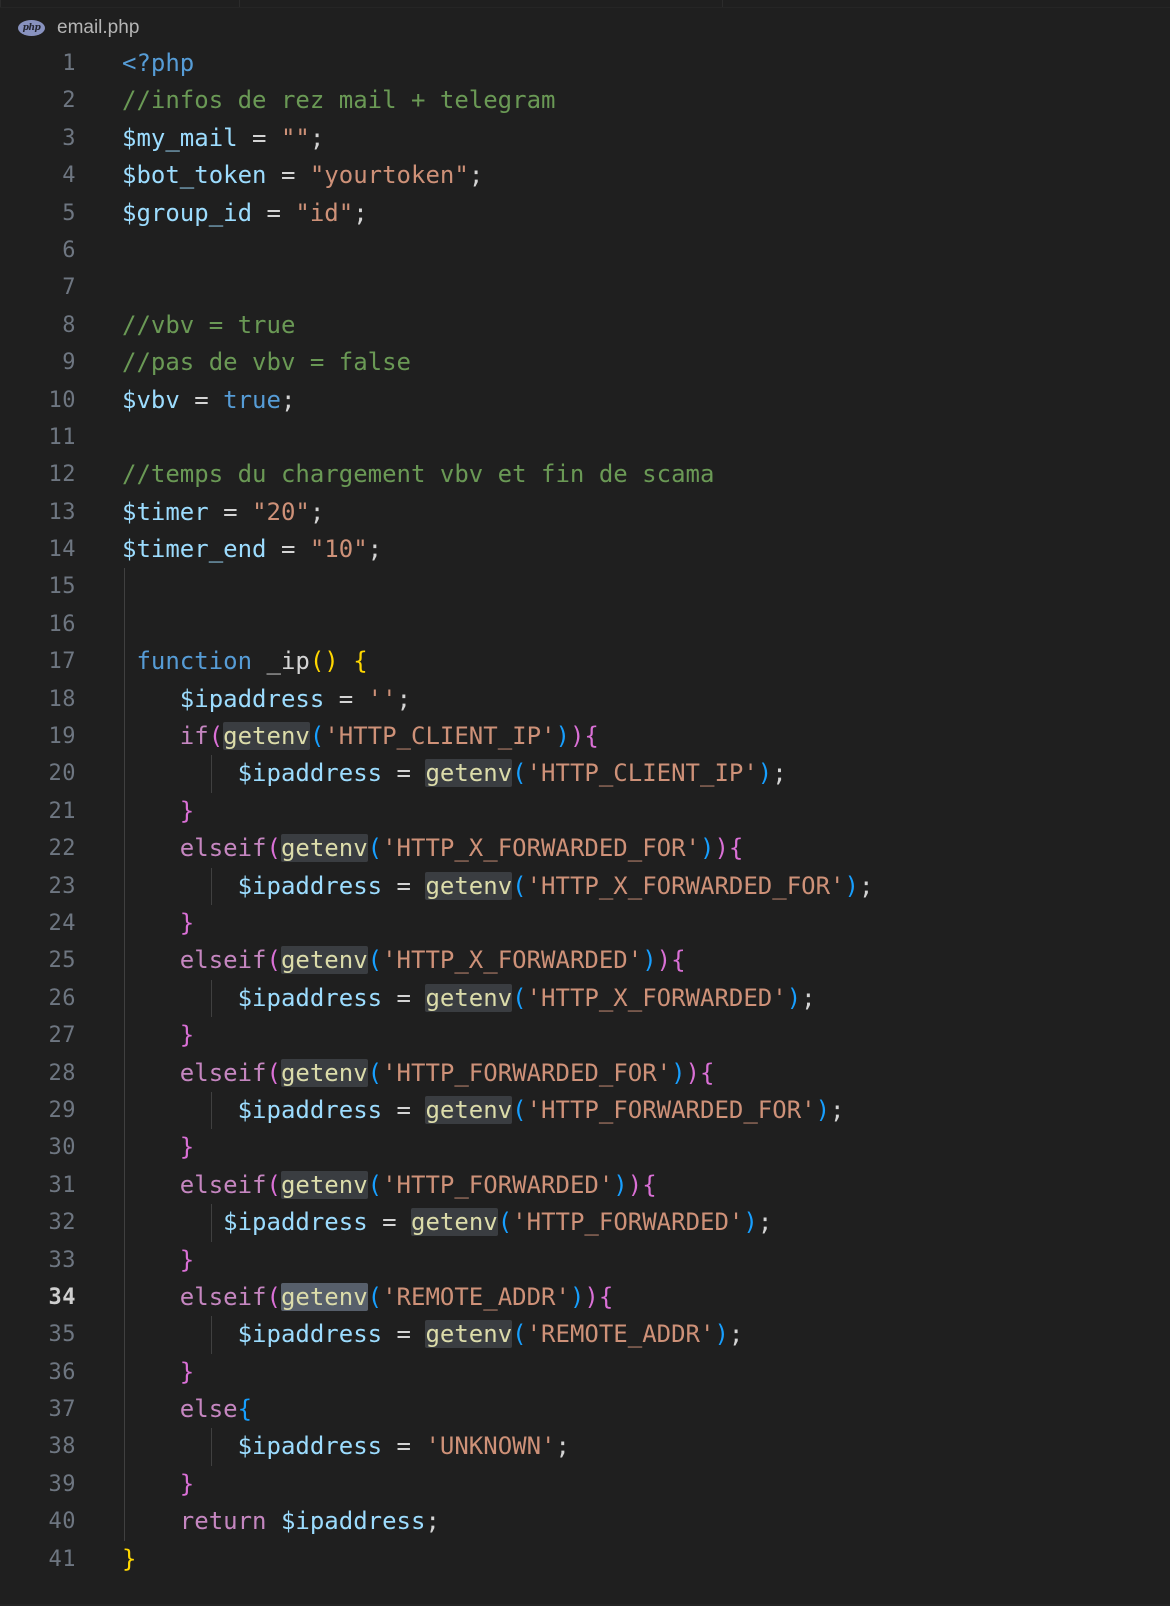 The width and height of the screenshot is (1170, 1606). Describe the element at coordinates (62, 886) in the screenshot. I see `line-number: 23` at that location.